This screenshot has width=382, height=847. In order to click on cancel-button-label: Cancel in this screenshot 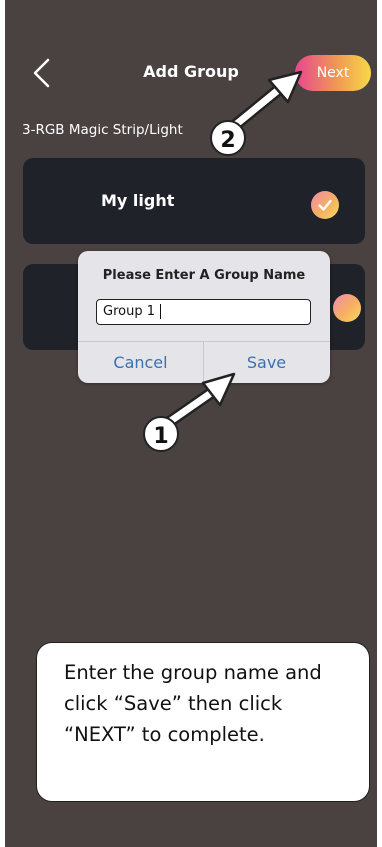, I will do `click(140, 362)`.